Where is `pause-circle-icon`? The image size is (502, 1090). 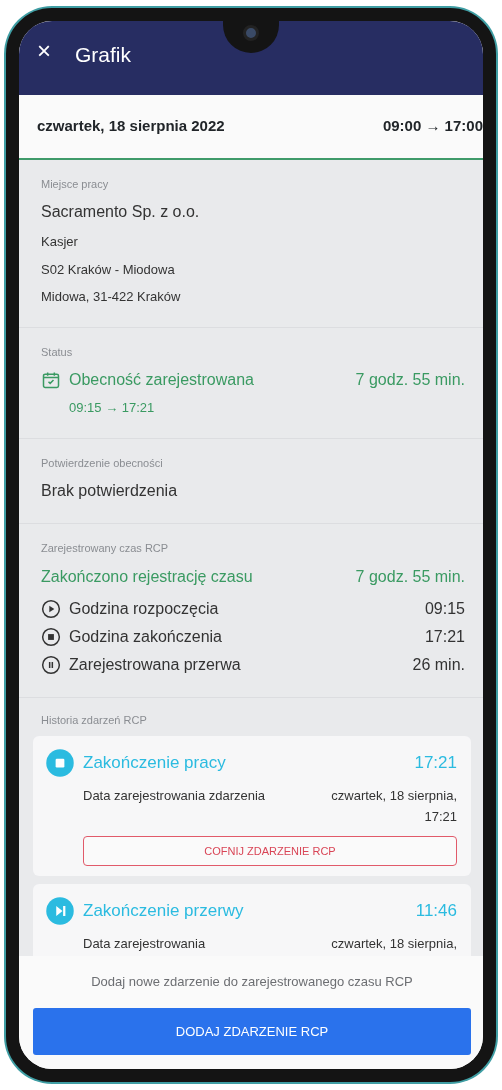 pause-circle-icon is located at coordinates (51, 664).